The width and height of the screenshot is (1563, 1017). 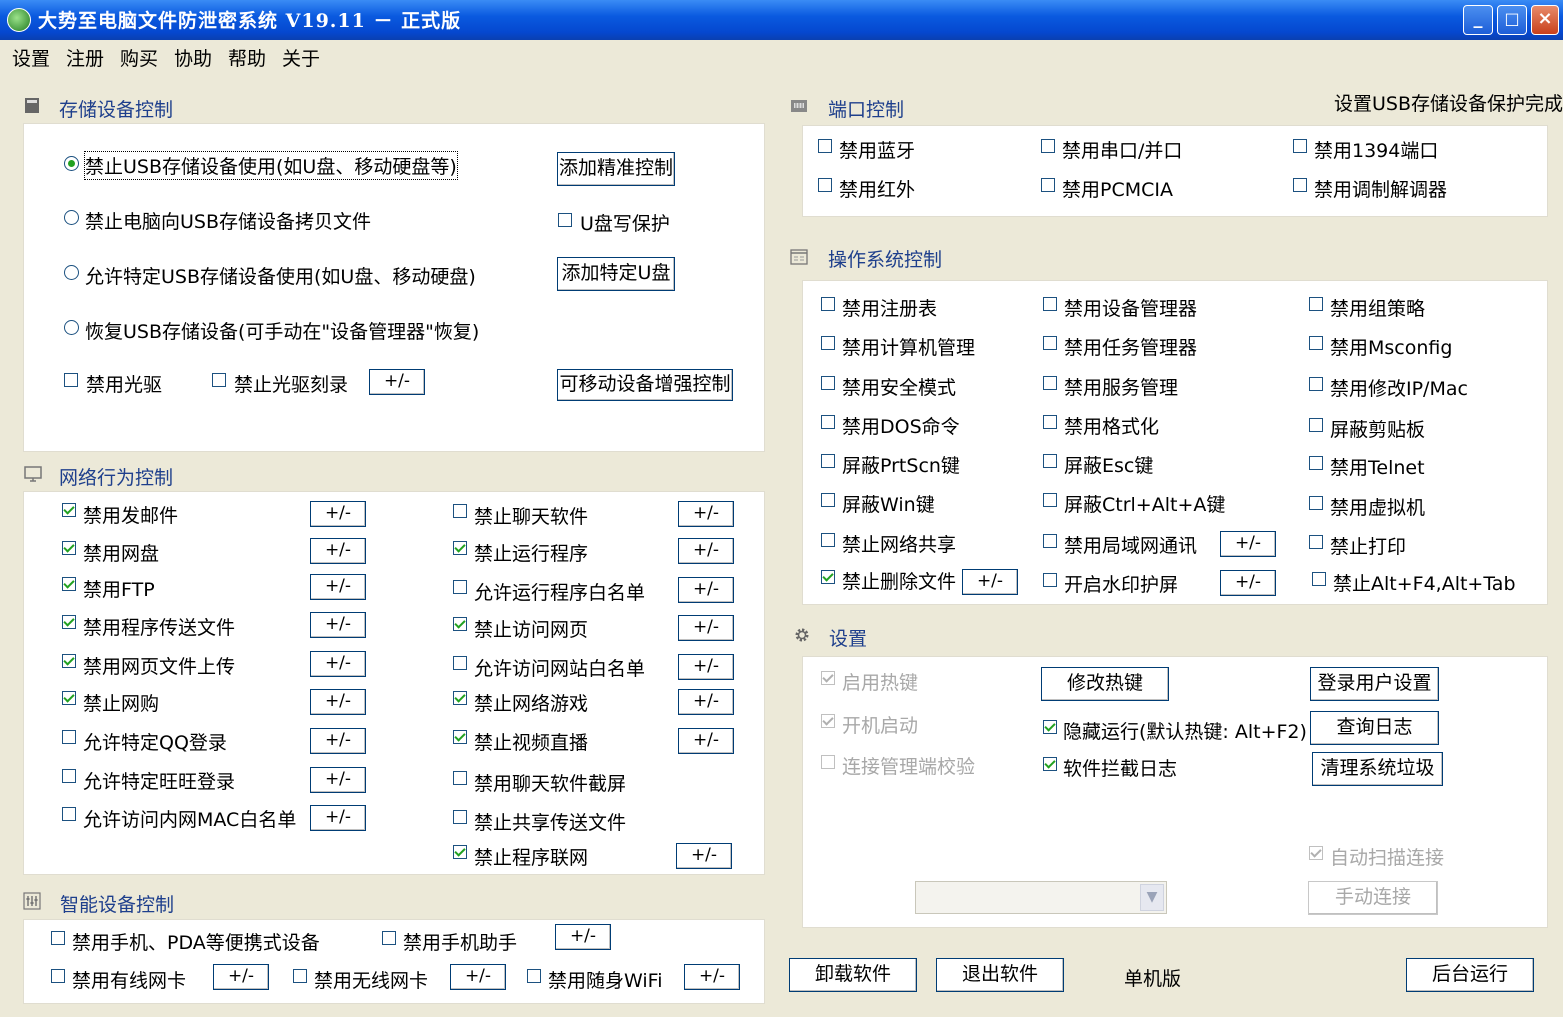 I want to click on net-left-label-0: 禁用发邮件, so click(x=130, y=514).